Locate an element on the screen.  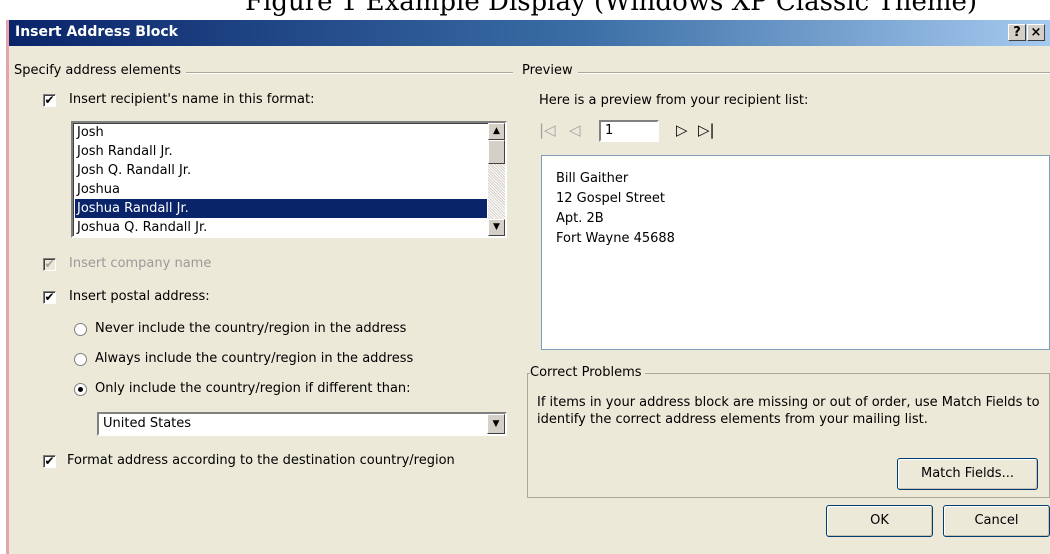
list-item: Josh Randall Jr. is located at coordinates (281, 151).